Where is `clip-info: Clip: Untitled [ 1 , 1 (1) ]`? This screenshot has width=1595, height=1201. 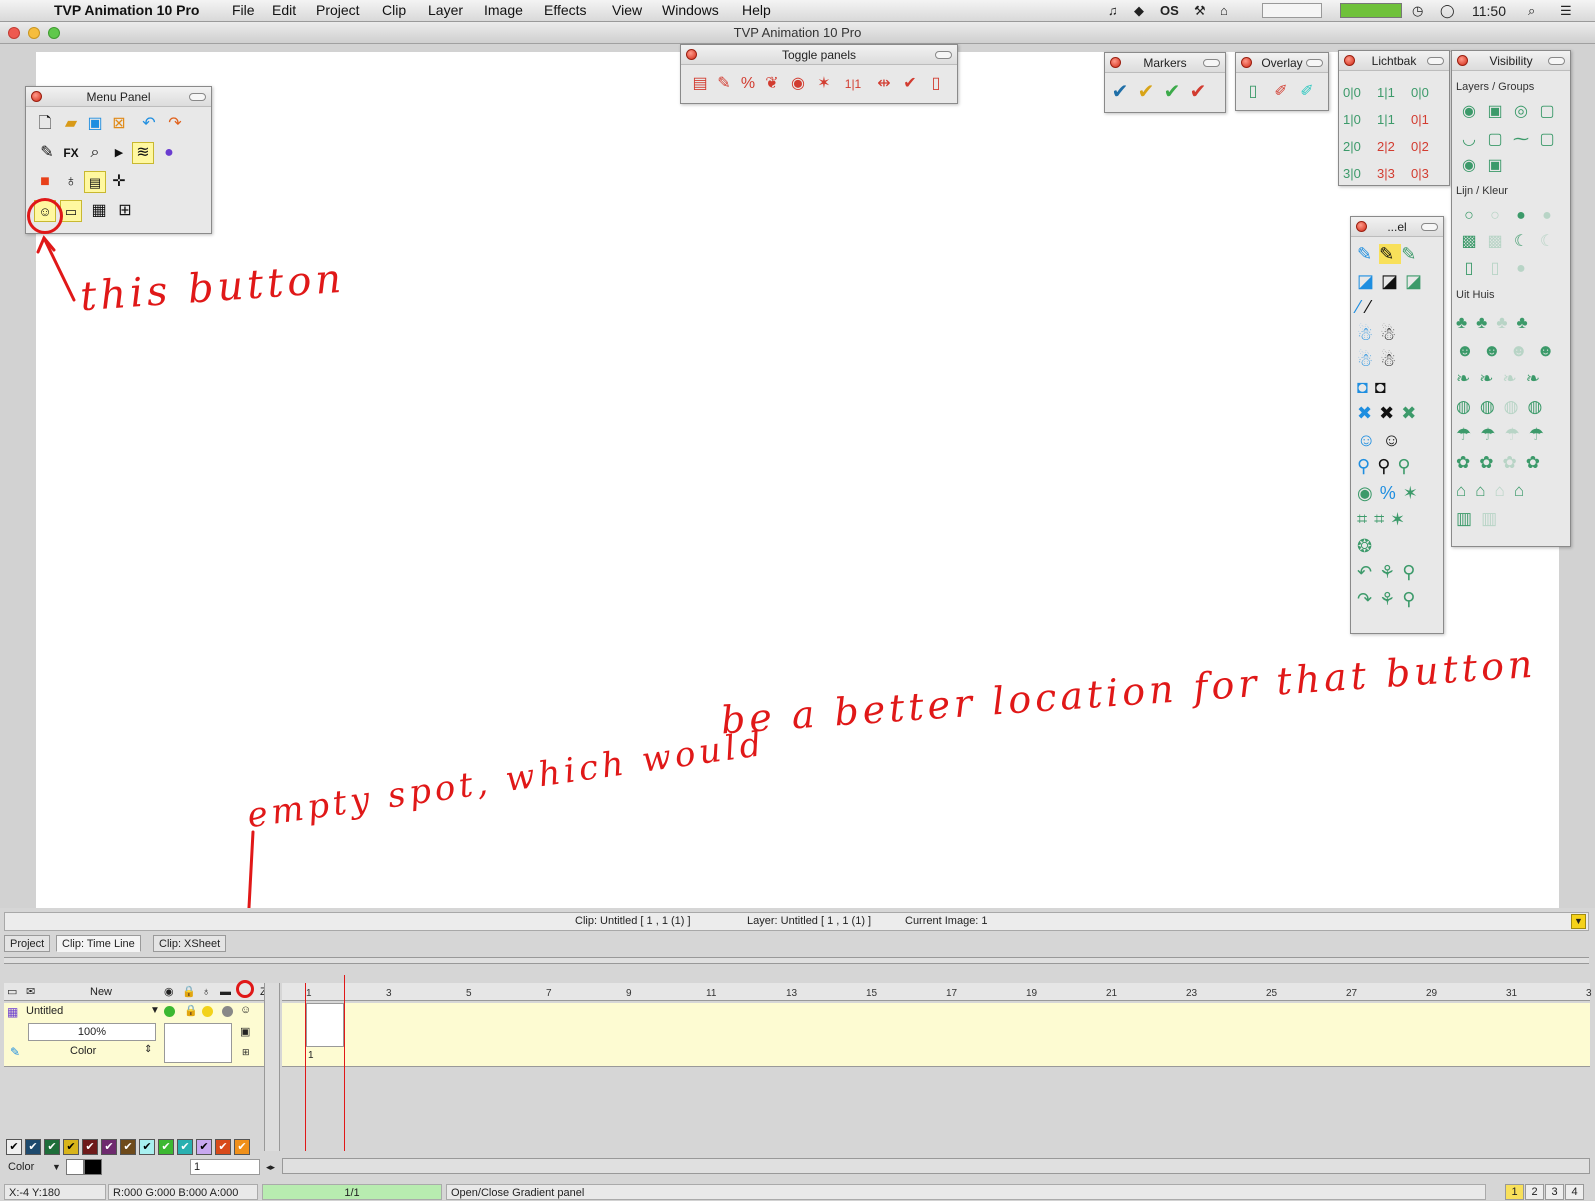
clip-info: Clip: Untitled [ 1 , 1 (1) ] is located at coordinates (633, 921).